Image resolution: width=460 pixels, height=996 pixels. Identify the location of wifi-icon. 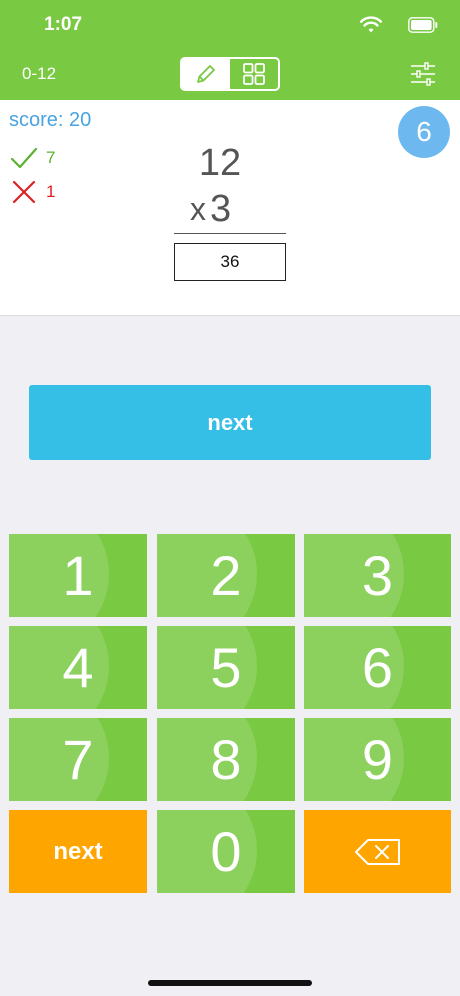
(371, 24).